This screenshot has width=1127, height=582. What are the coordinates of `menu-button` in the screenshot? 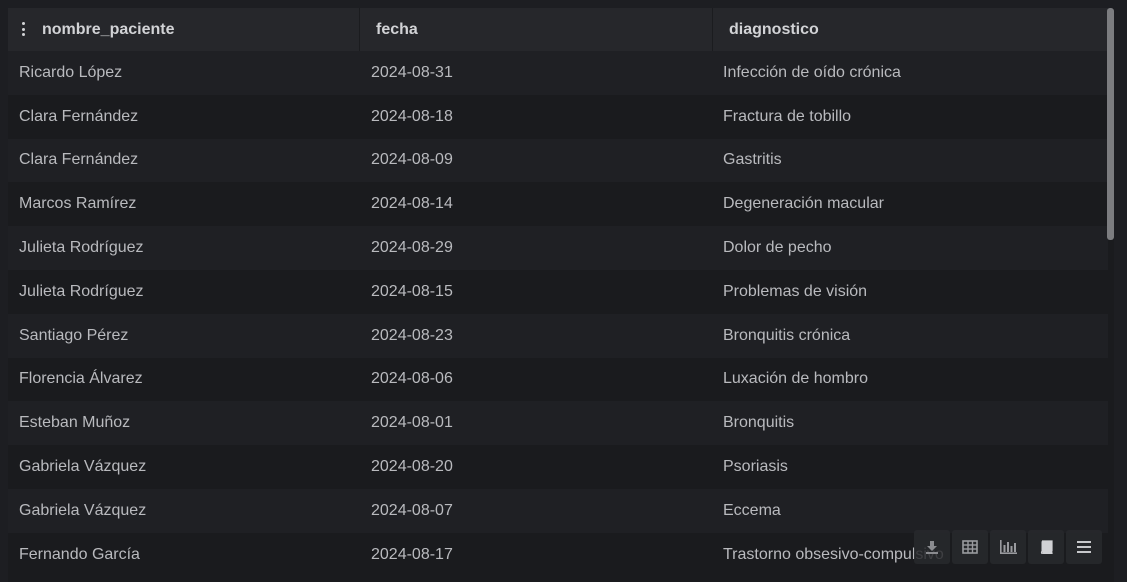 It's located at (1084, 547).